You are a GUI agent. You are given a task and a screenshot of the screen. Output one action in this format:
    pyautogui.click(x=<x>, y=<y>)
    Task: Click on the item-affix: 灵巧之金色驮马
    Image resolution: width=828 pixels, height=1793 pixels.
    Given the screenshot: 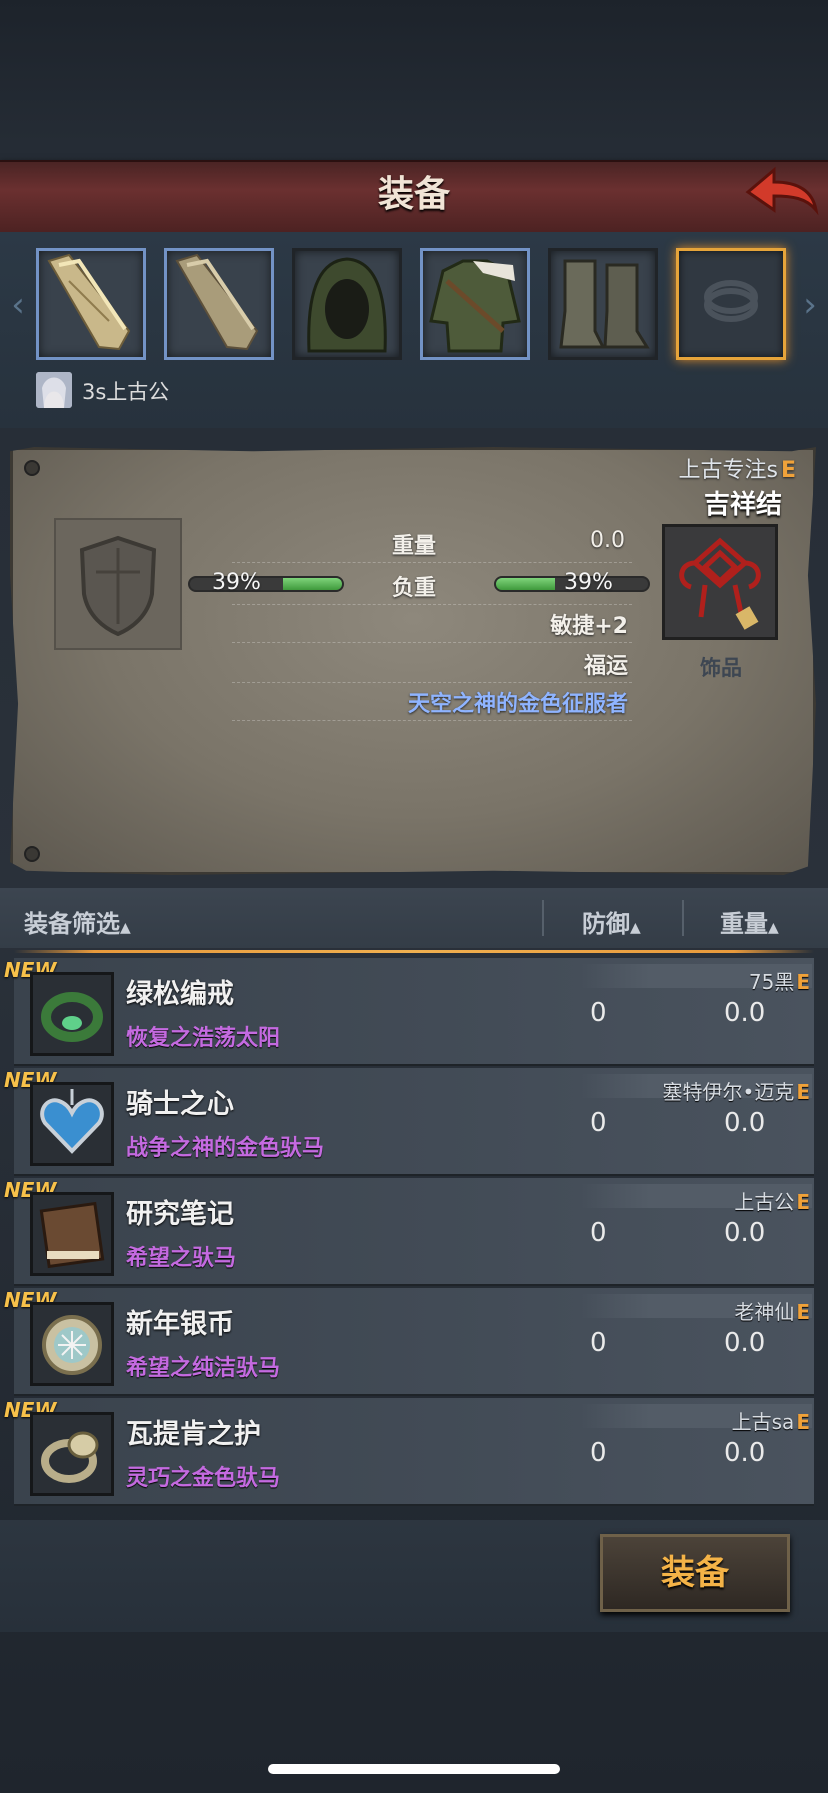 What is the action you would take?
    pyautogui.click(x=203, y=1478)
    